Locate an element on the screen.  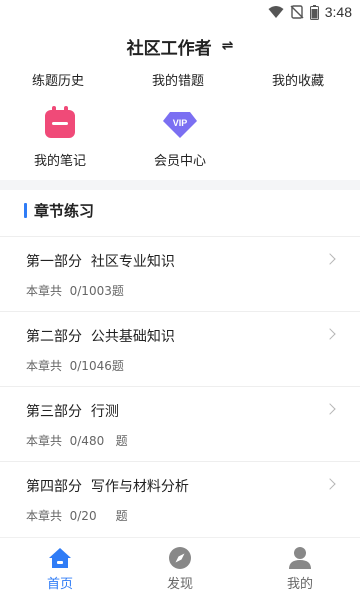
chapter-count: 本章共 0/480 题 is located at coordinates (77, 441).